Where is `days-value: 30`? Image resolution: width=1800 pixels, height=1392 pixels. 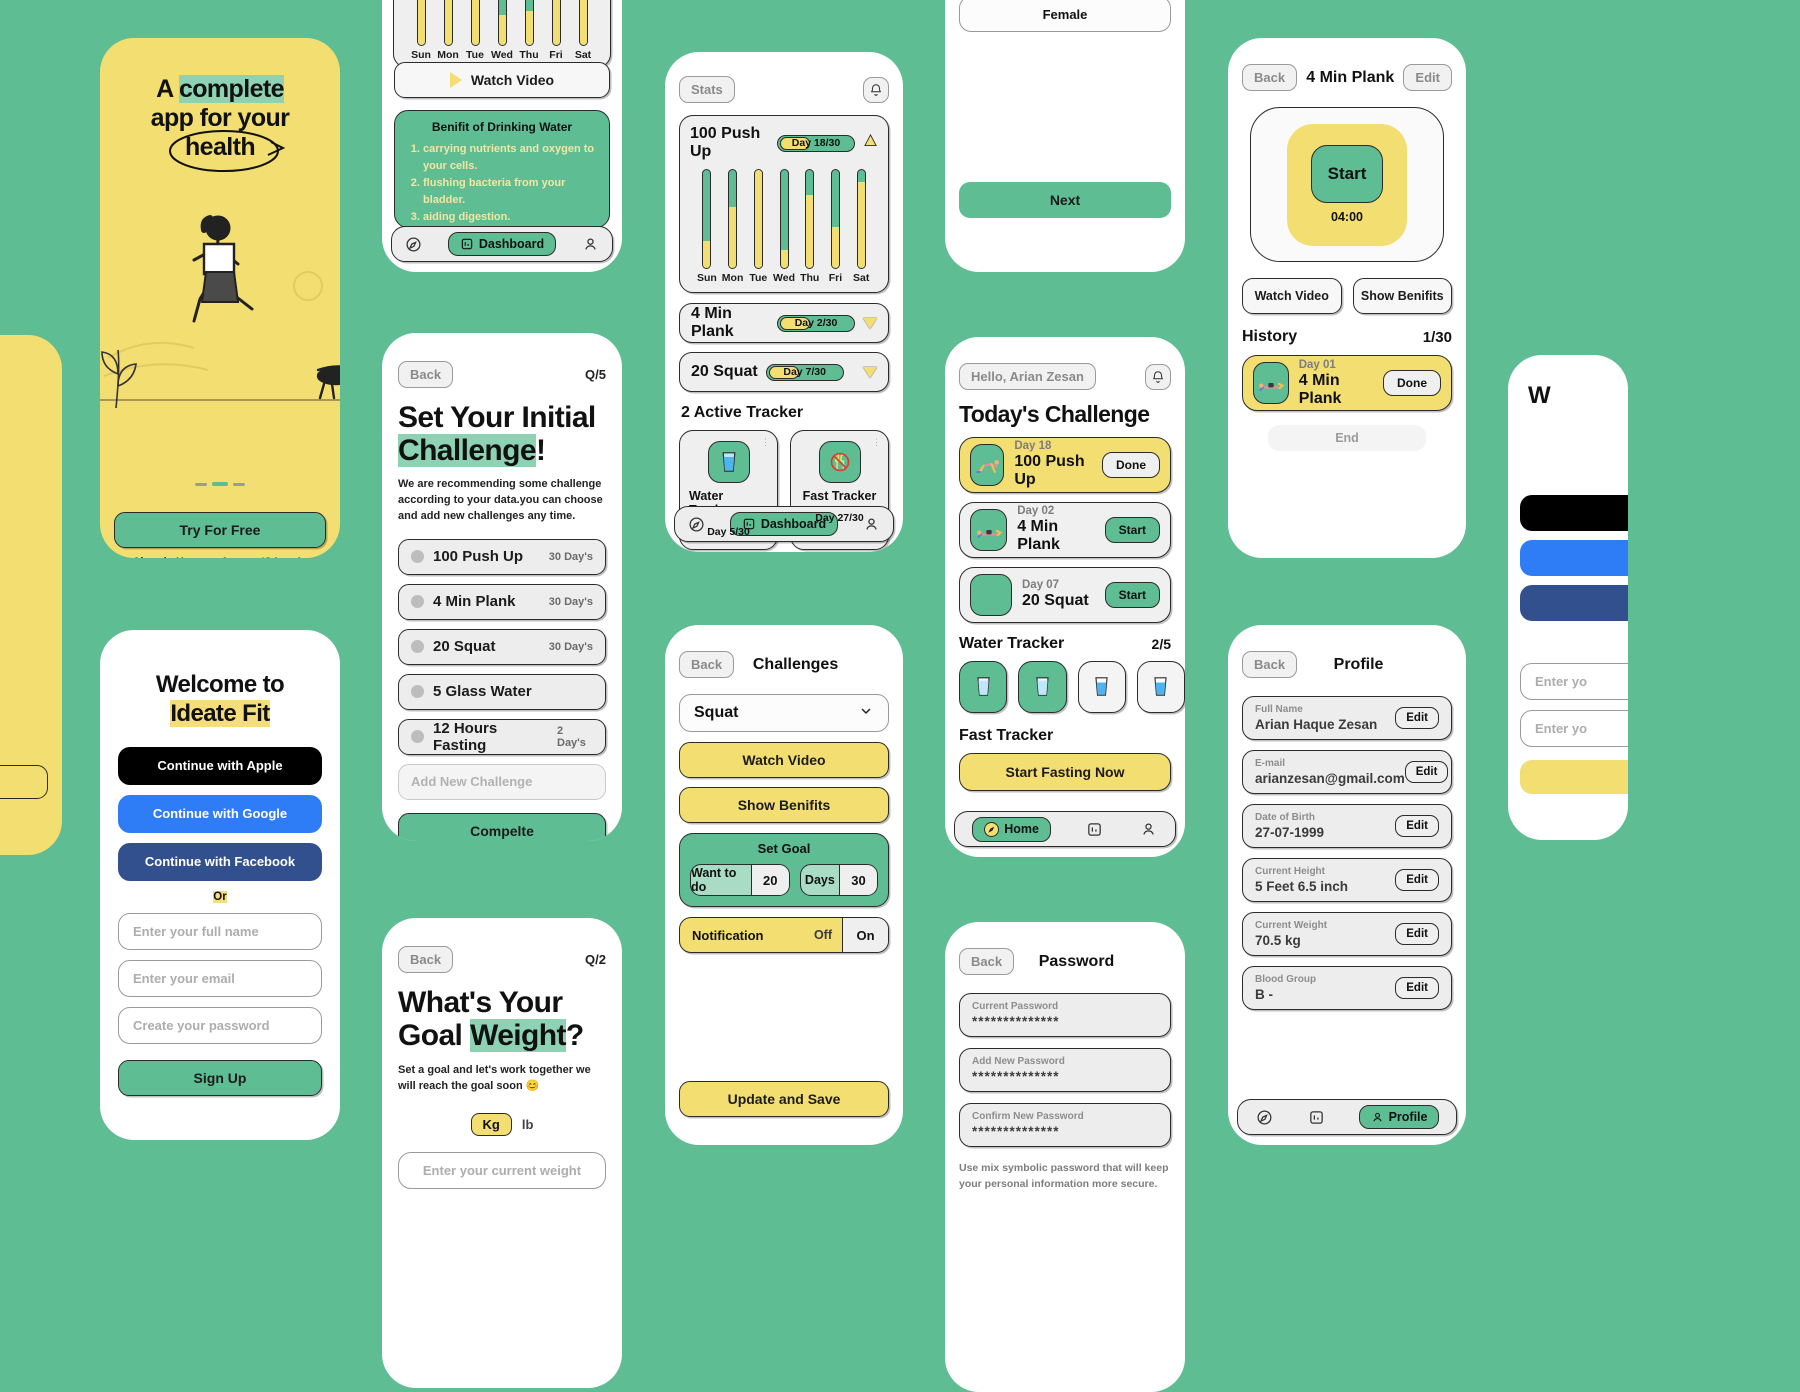 days-value: 30 is located at coordinates (858, 880).